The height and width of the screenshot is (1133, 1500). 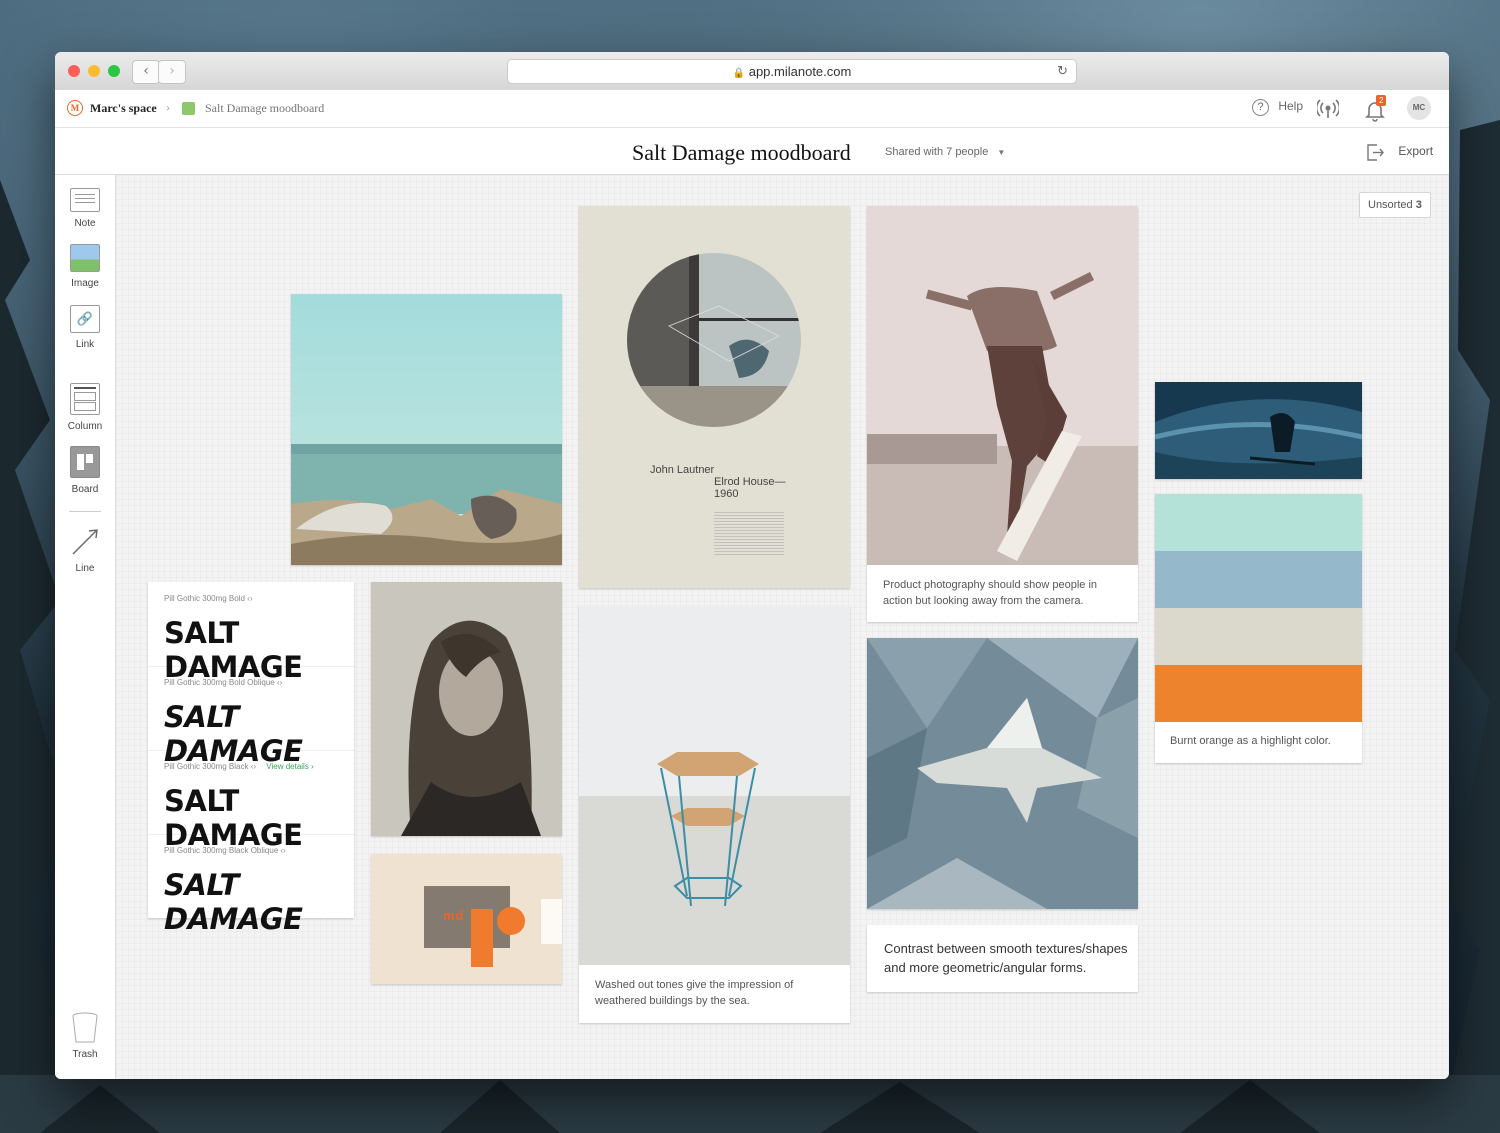 What do you see at coordinates (1328, 109) in the screenshot?
I see `broadcast-icon` at bounding box center [1328, 109].